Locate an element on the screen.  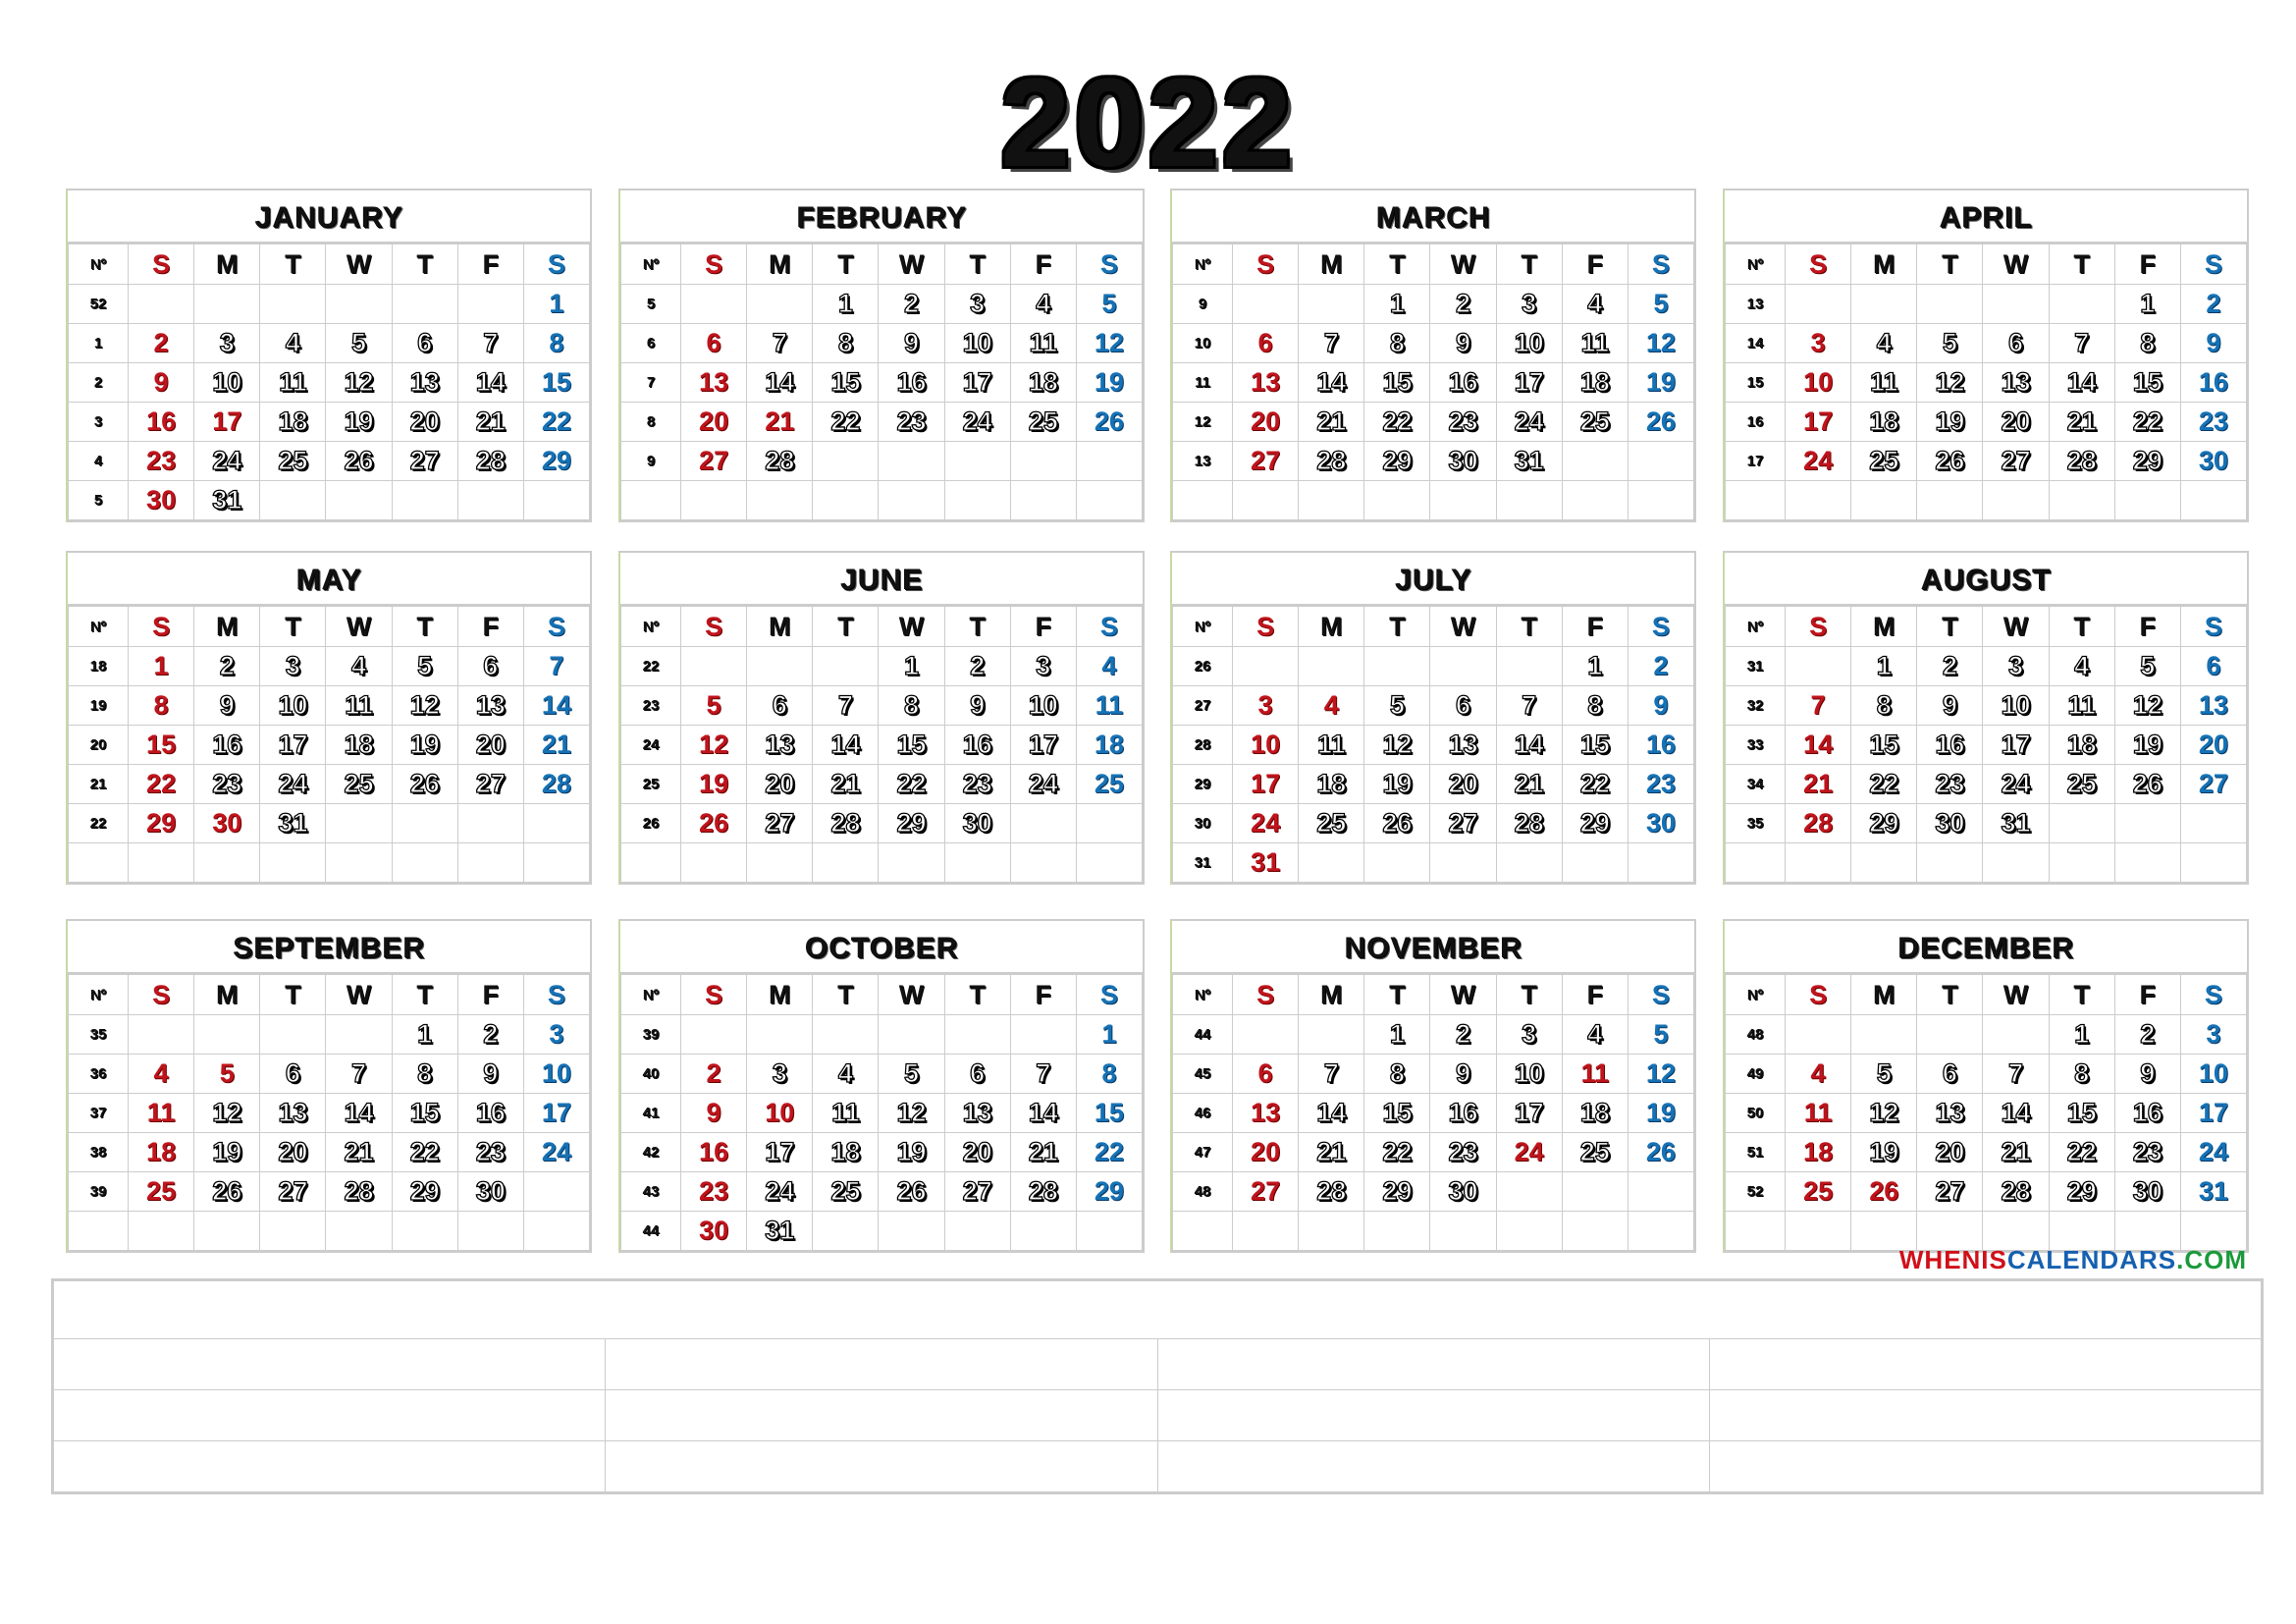
day-cell: 31 is located at coordinates (293, 823).